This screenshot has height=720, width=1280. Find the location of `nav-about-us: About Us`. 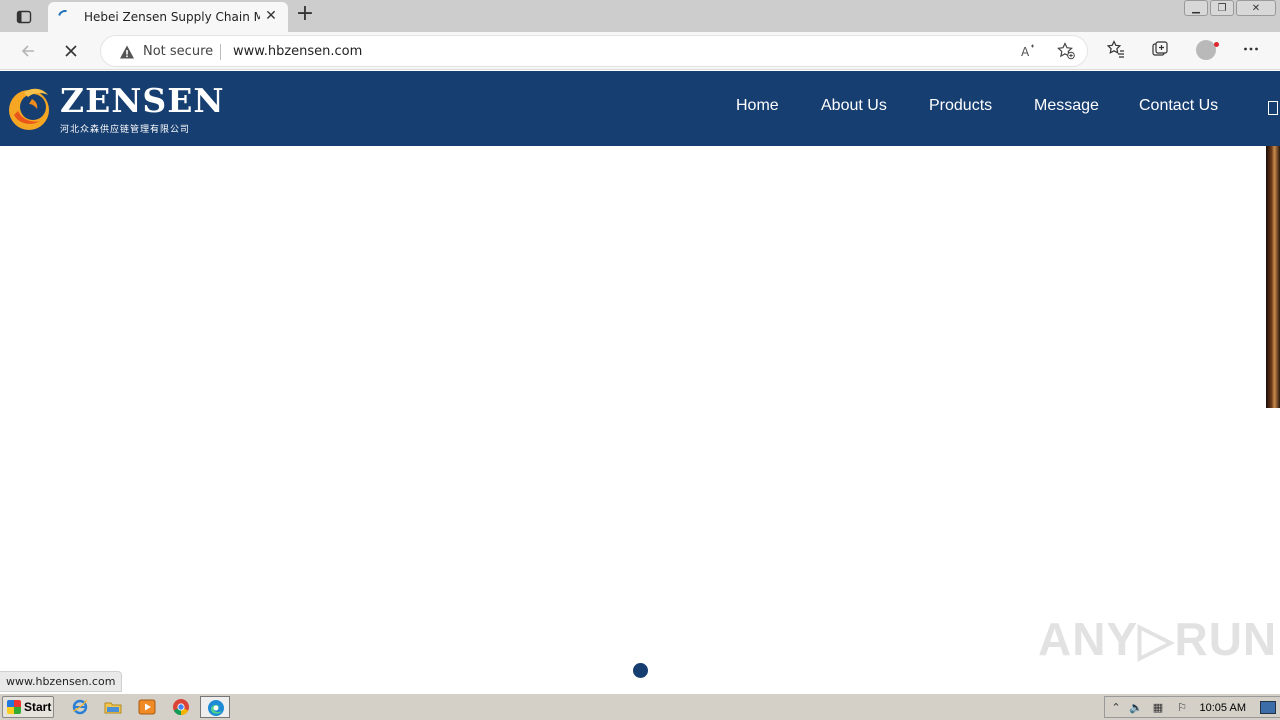

nav-about-us: About Us is located at coordinates (854, 106).